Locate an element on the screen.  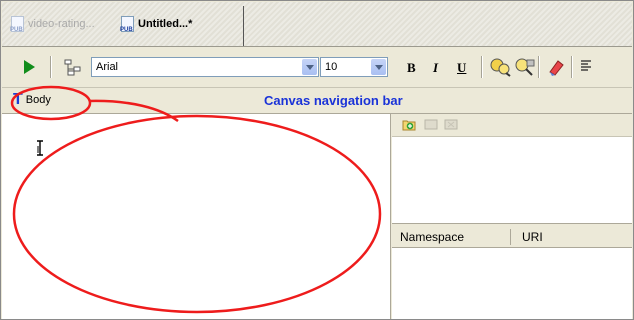
eraser-icon is located at coordinates (556, 67).